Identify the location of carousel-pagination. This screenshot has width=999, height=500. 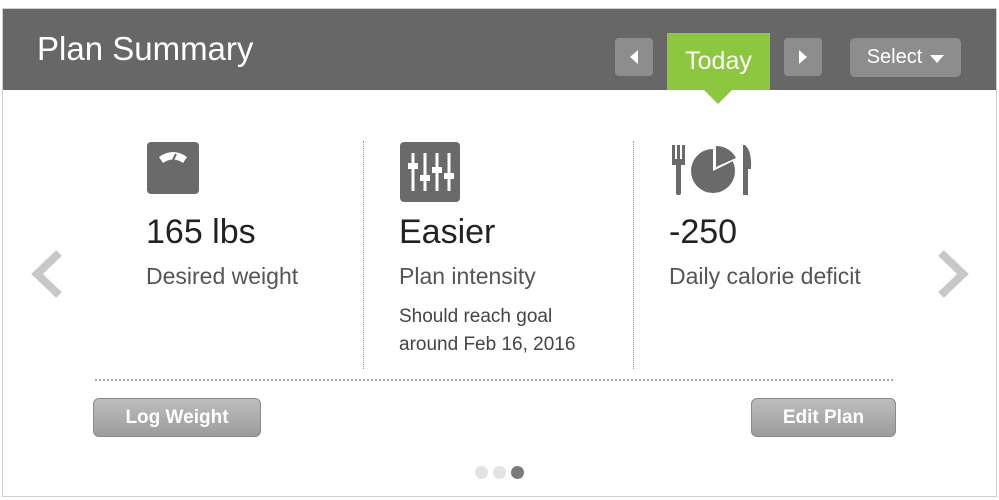
(499, 472).